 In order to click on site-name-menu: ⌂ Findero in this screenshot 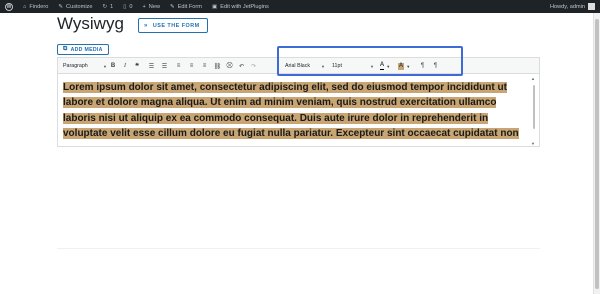, I will do `click(35, 6)`.